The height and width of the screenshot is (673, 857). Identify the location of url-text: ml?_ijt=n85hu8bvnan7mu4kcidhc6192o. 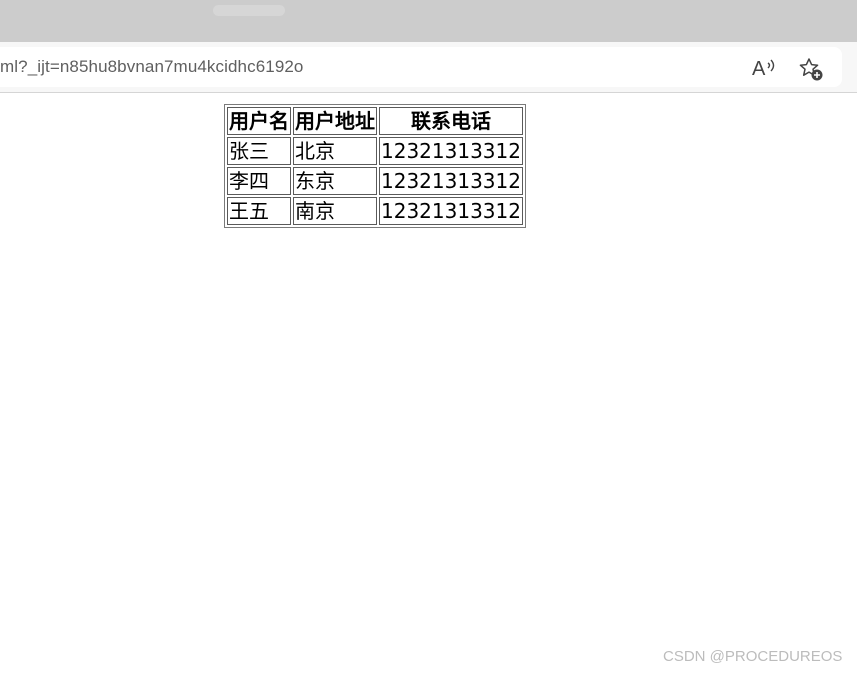
(151, 67).